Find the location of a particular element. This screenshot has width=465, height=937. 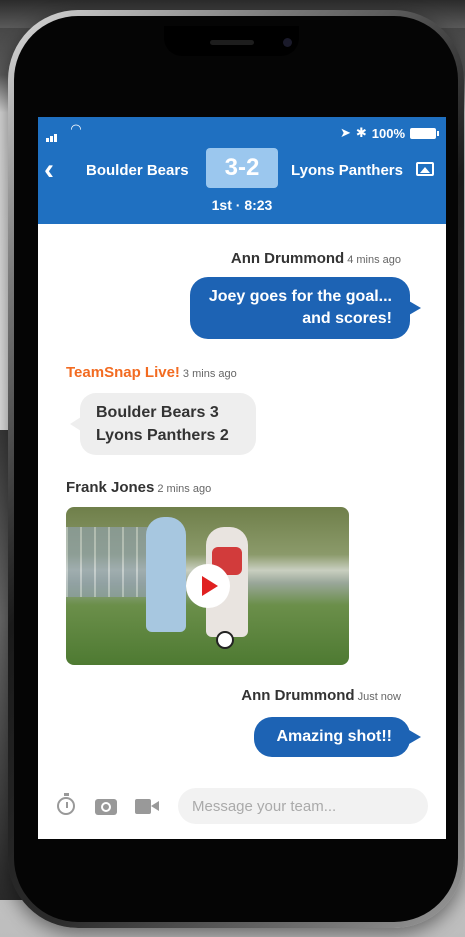

incoming-message-bubble: Boulder Bears 3 Lyons Panthers 2 is located at coordinates (163, 424).